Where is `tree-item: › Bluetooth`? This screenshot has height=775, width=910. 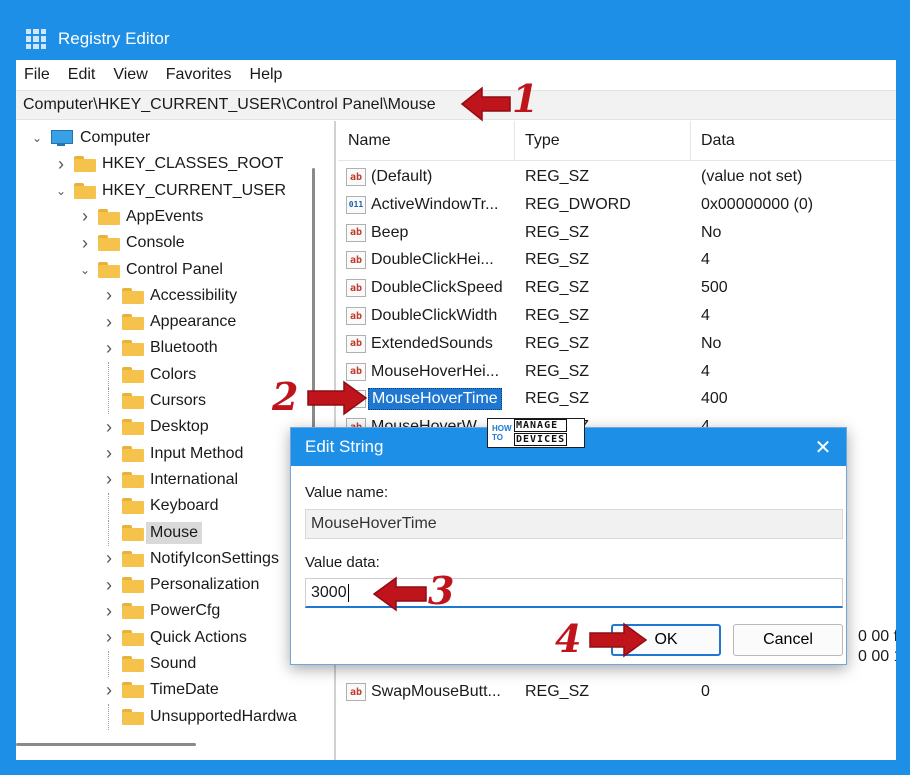
tree-item: › Bluetooth is located at coordinates (160, 348).